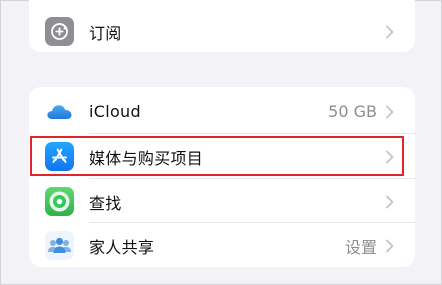 The height and width of the screenshot is (285, 442). I want to click on find-my-row: 查找, so click(222, 201).